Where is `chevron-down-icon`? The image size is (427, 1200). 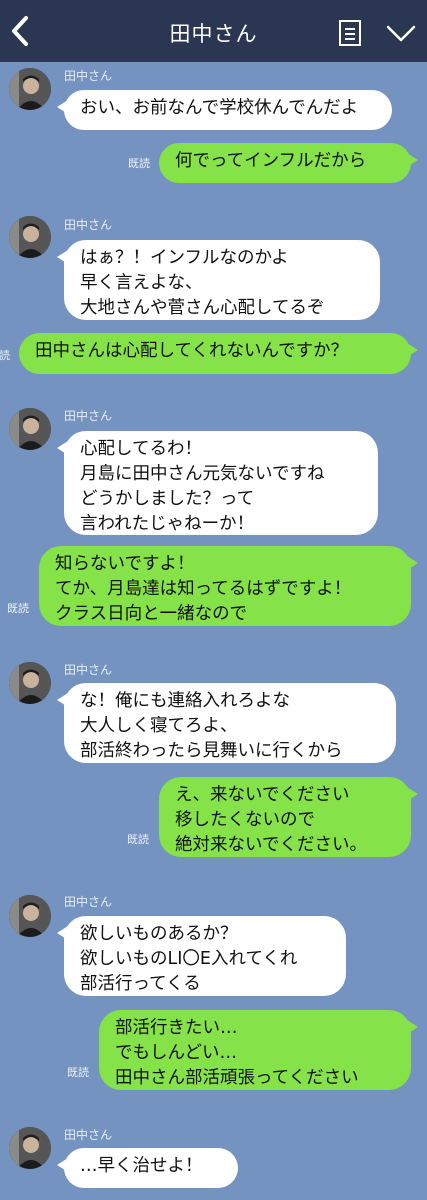 chevron-down-icon is located at coordinates (401, 34).